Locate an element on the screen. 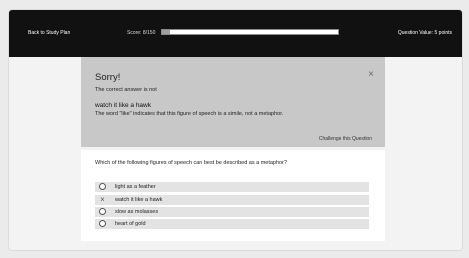 The height and width of the screenshot is (258, 469). close-icon: × is located at coordinates (371, 75).